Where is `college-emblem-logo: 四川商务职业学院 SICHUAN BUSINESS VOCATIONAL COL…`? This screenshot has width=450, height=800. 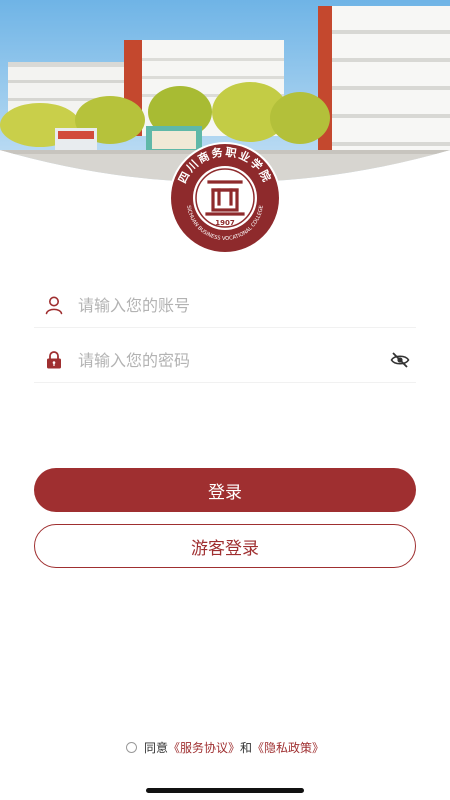
college-emblem-logo: 四川商务职业学院 SICHUAN BUSINESS VOCATIONAL COL… is located at coordinates (225, 198).